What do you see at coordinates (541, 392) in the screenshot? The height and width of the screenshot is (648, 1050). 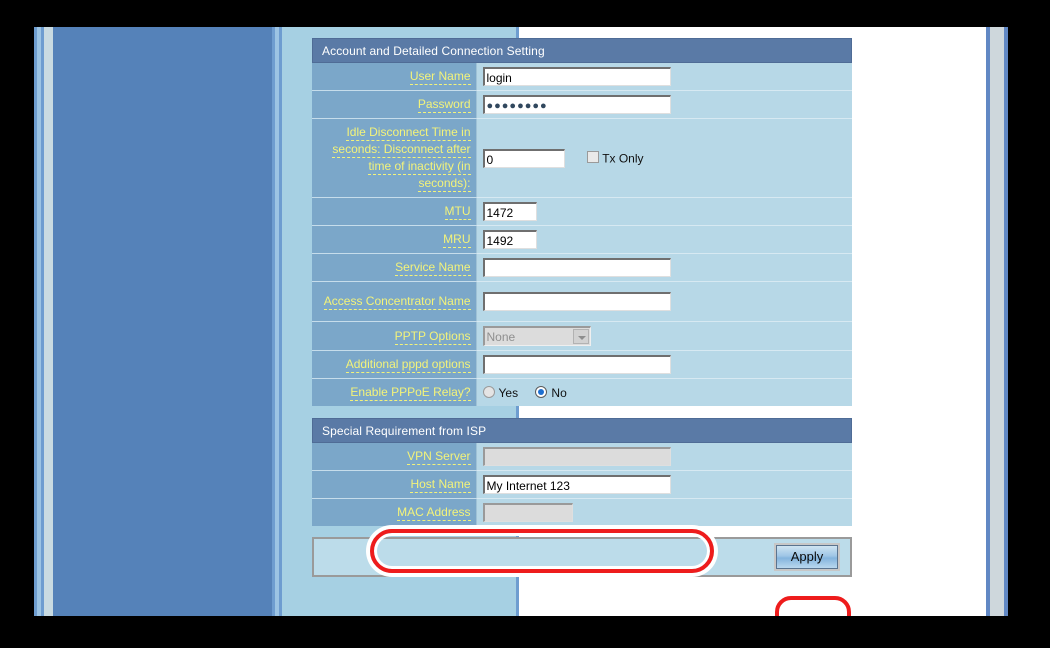 I see `pppoe-relay-radio-no` at bounding box center [541, 392].